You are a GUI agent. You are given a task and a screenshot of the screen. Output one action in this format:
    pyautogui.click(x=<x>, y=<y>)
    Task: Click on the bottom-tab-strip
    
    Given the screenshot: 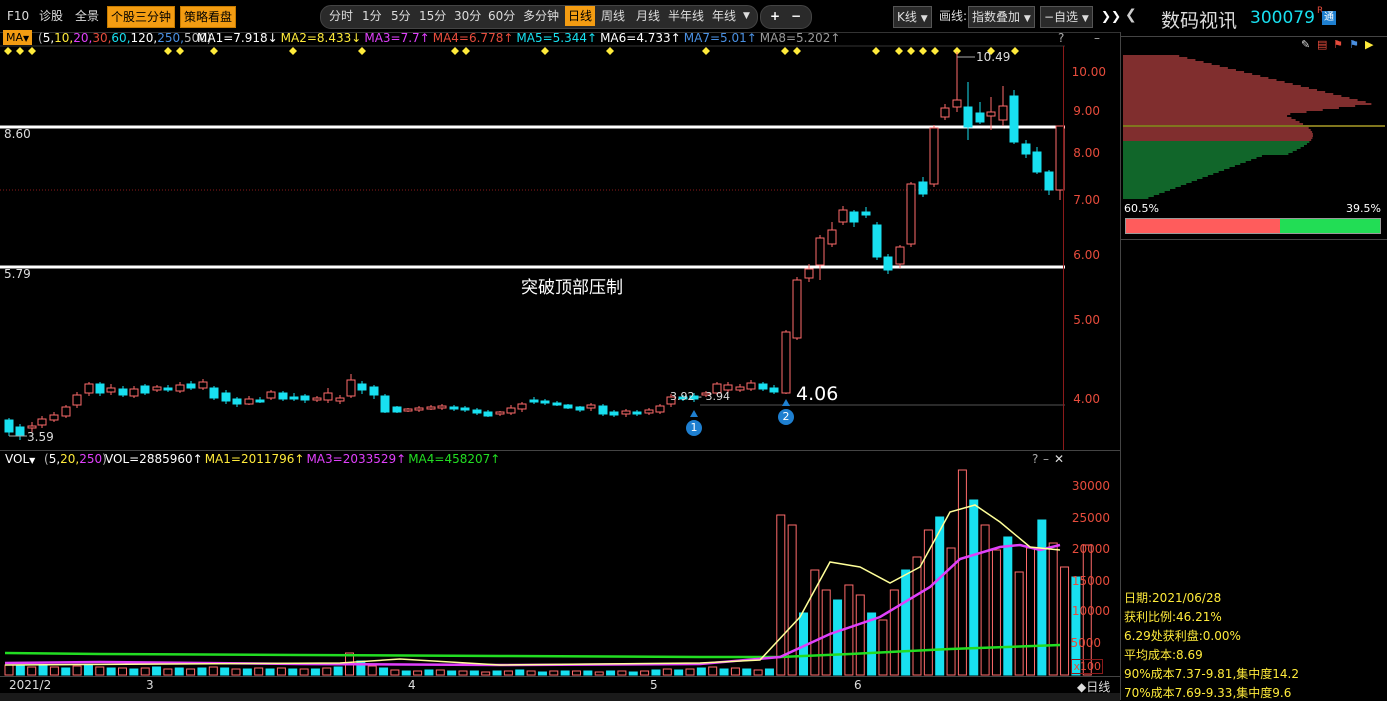 What is the action you would take?
    pyautogui.click(x=560, y=697)
    